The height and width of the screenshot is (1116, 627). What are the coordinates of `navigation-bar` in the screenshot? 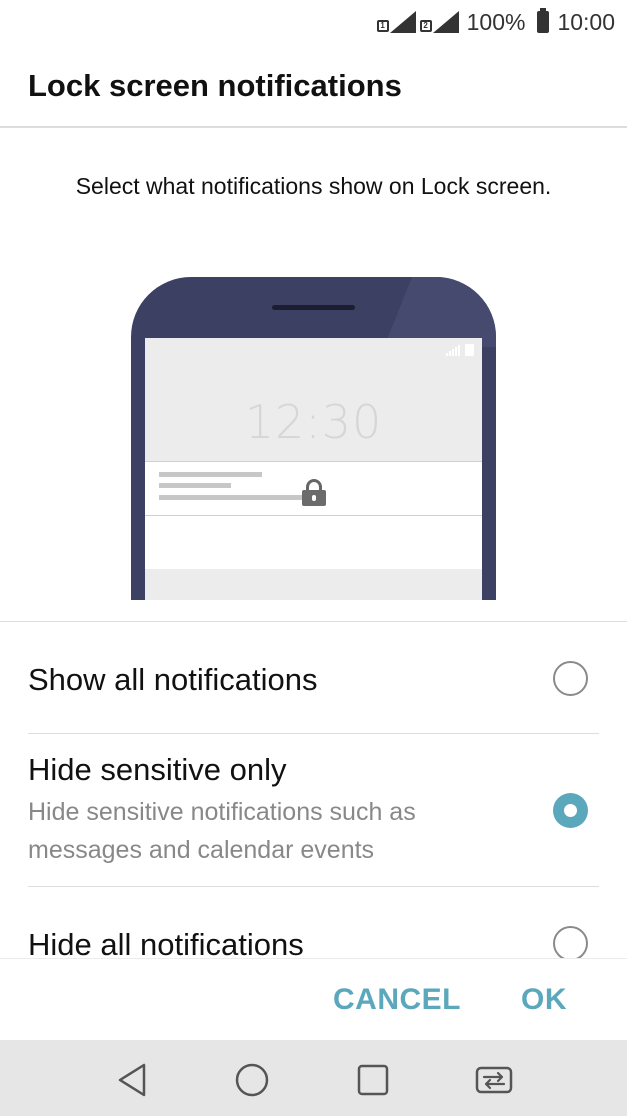 It's located at (313, 1078).